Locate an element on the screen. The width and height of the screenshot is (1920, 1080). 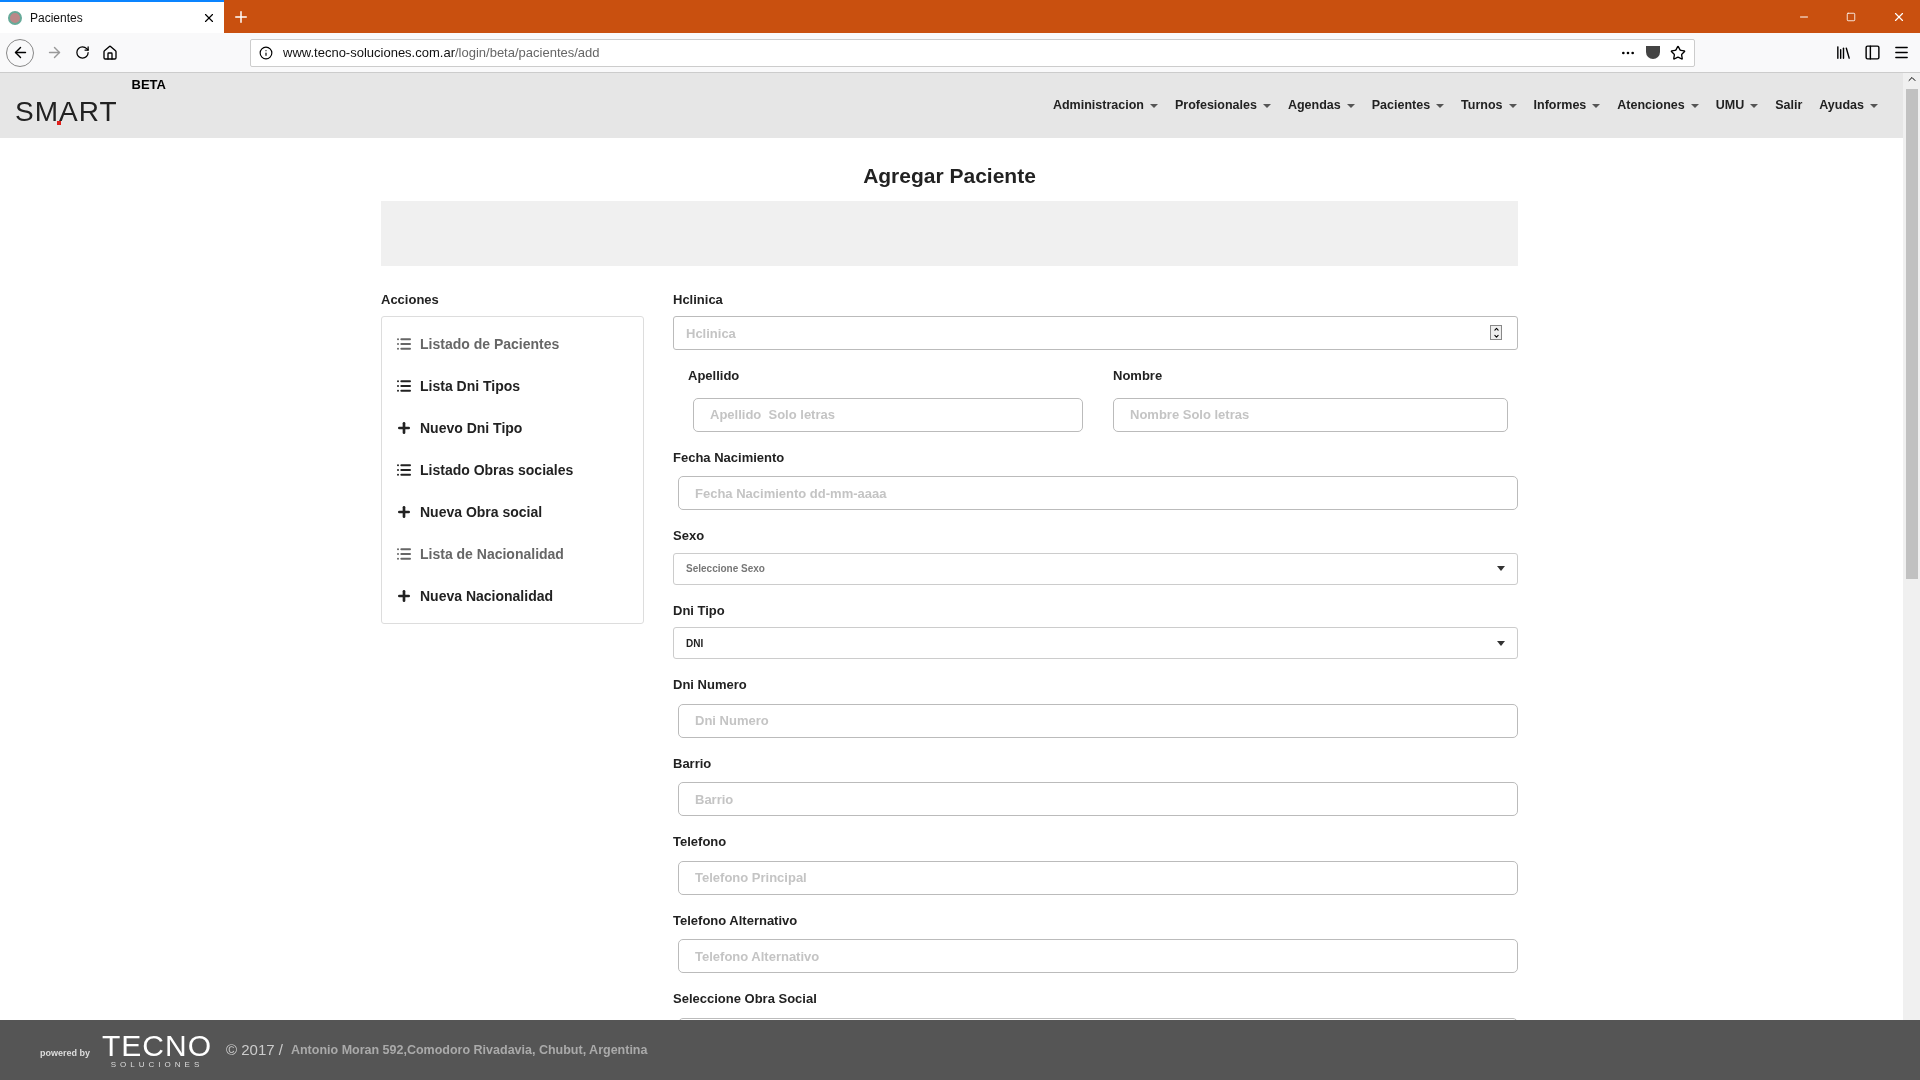
browser-tab: Pacientes is located at coordinates (112, 16).